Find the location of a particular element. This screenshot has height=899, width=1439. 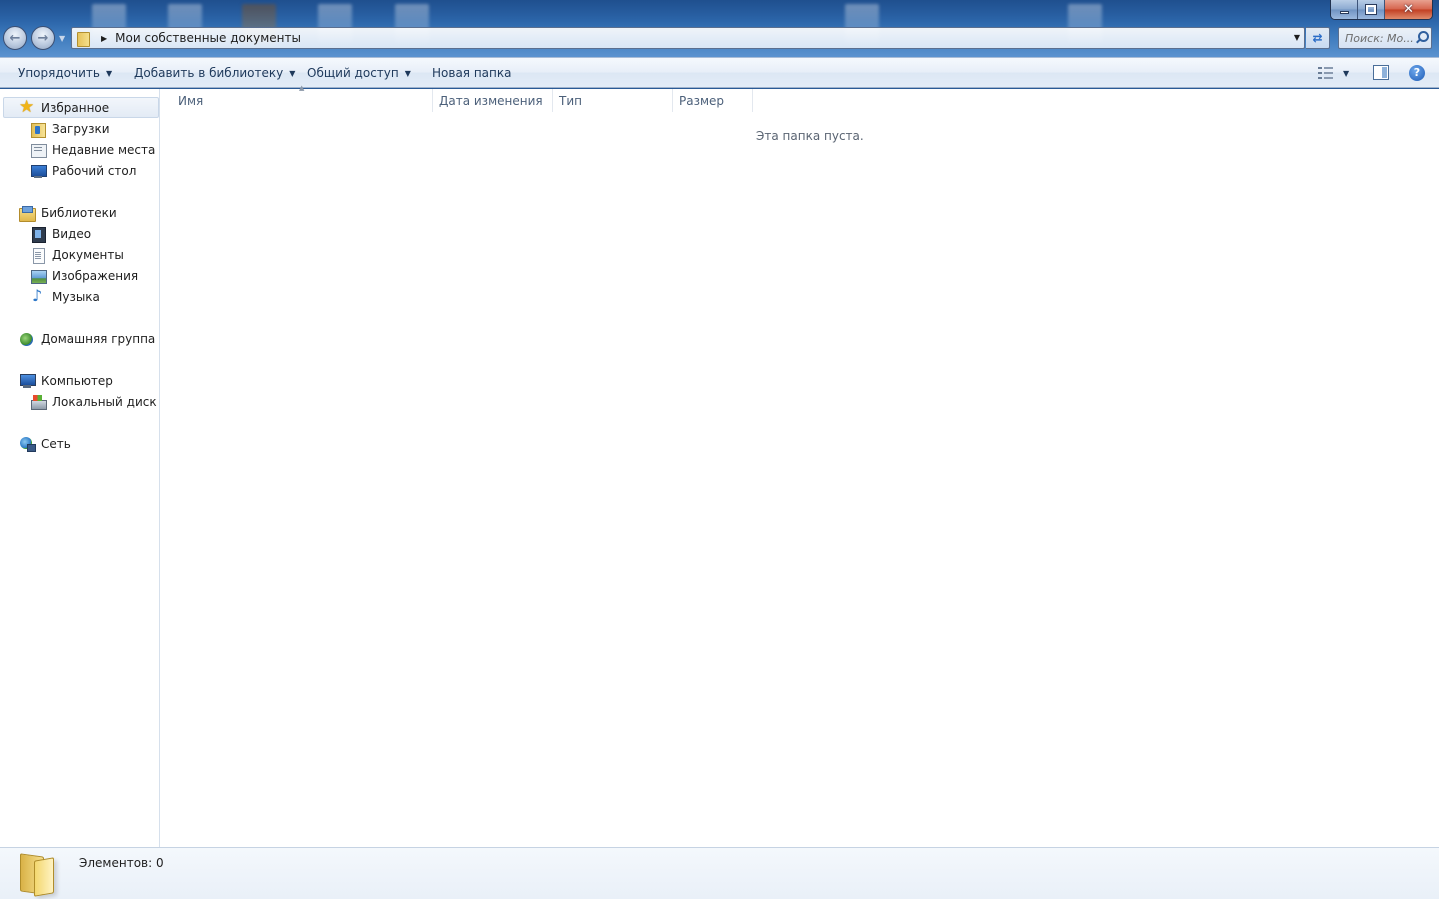

help-icon: ? is located at coordinates (1417, 73).